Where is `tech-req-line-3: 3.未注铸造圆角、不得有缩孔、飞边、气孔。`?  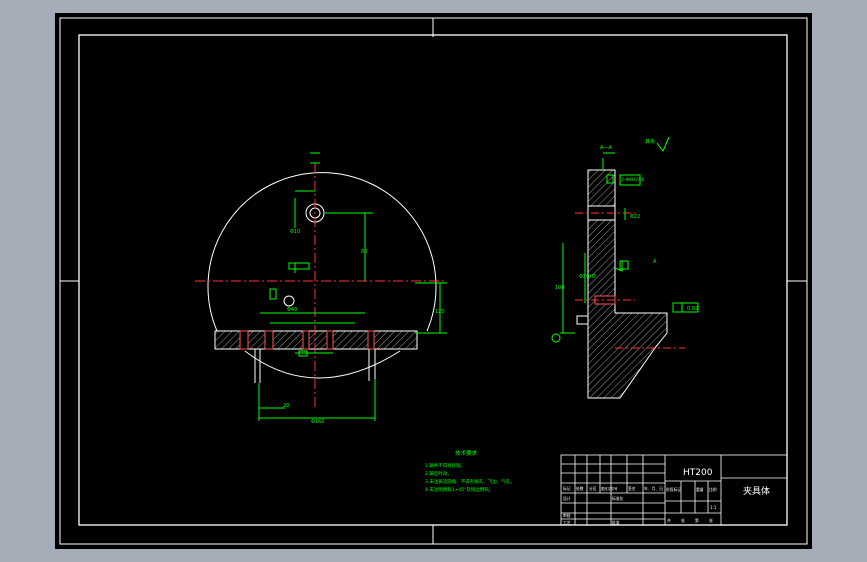 tech-req-line-3: 3.未注铸造圆角、不得有缩孔、飞边、气孔。 is located at coordinates (470, 481).